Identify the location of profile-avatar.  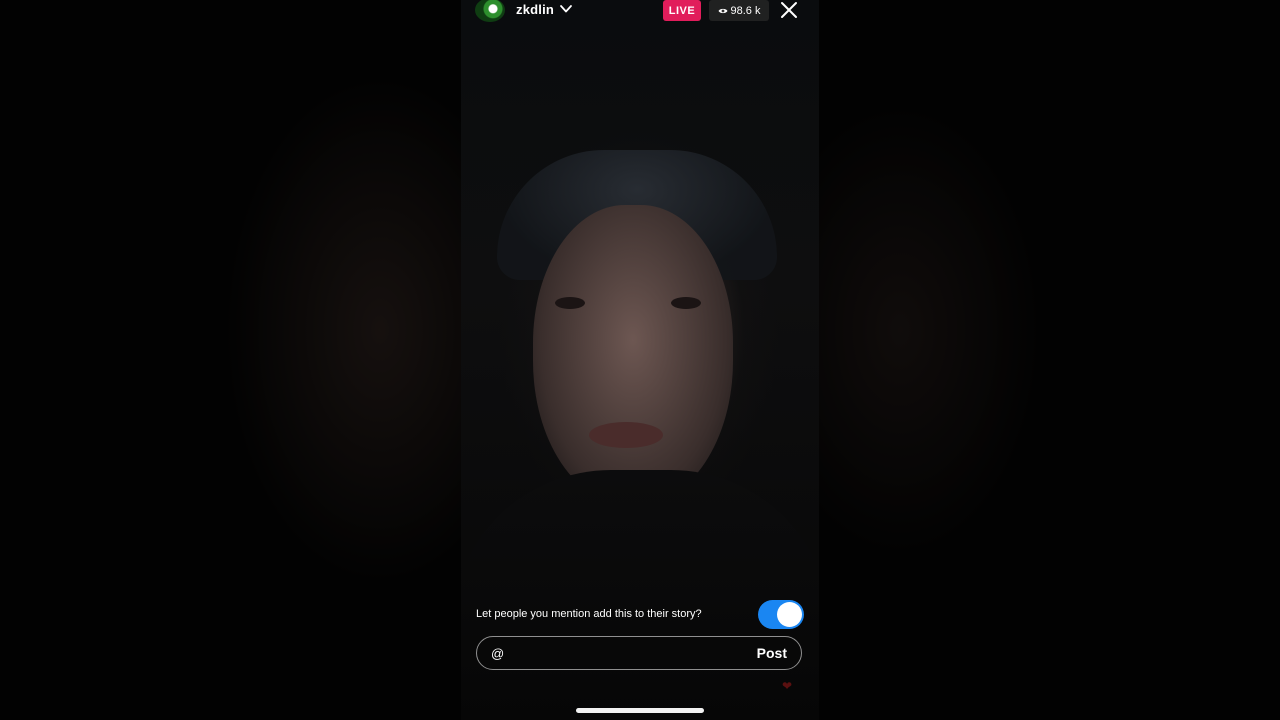
(490, 11).